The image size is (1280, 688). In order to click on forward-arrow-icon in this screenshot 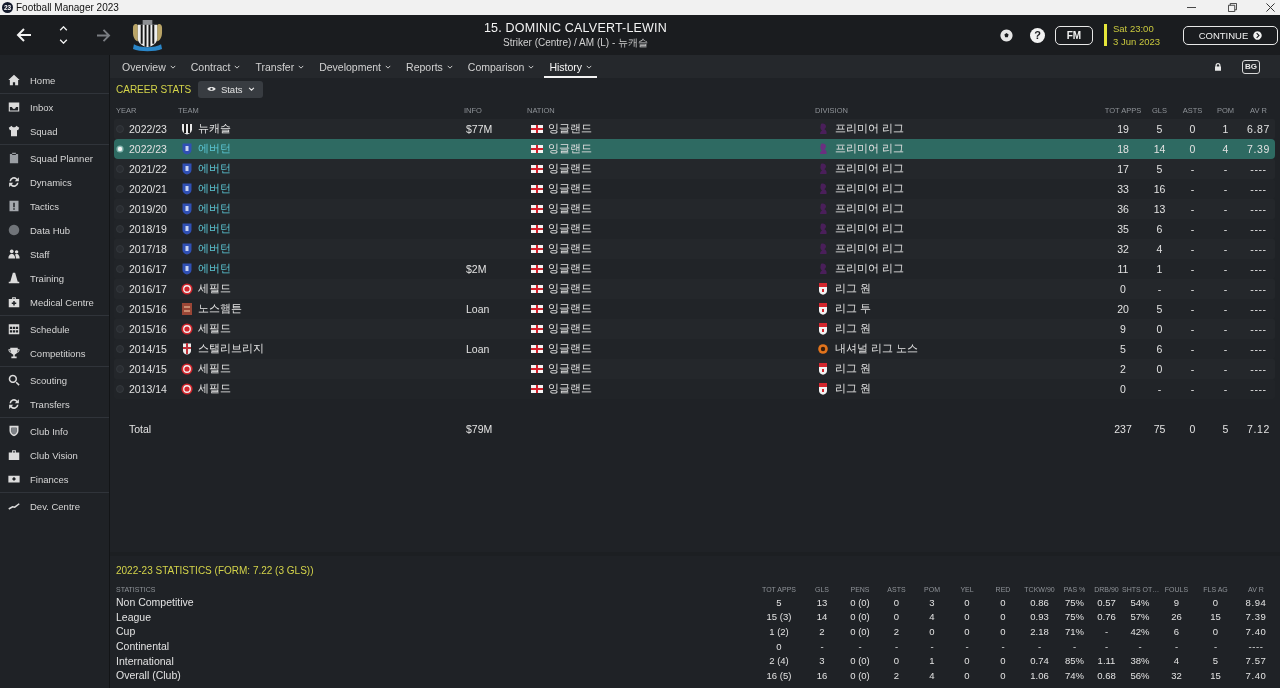, I will do `click(103, 35)`.